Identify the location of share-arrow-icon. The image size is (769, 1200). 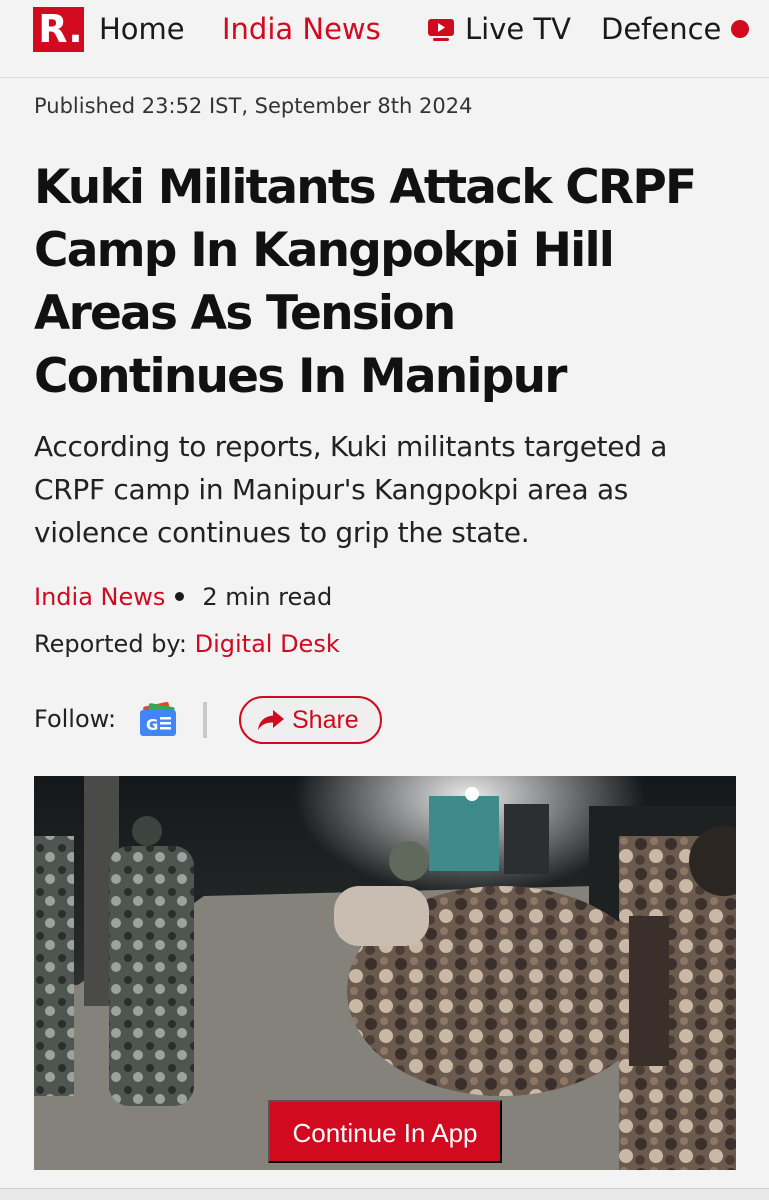
(271, 720).